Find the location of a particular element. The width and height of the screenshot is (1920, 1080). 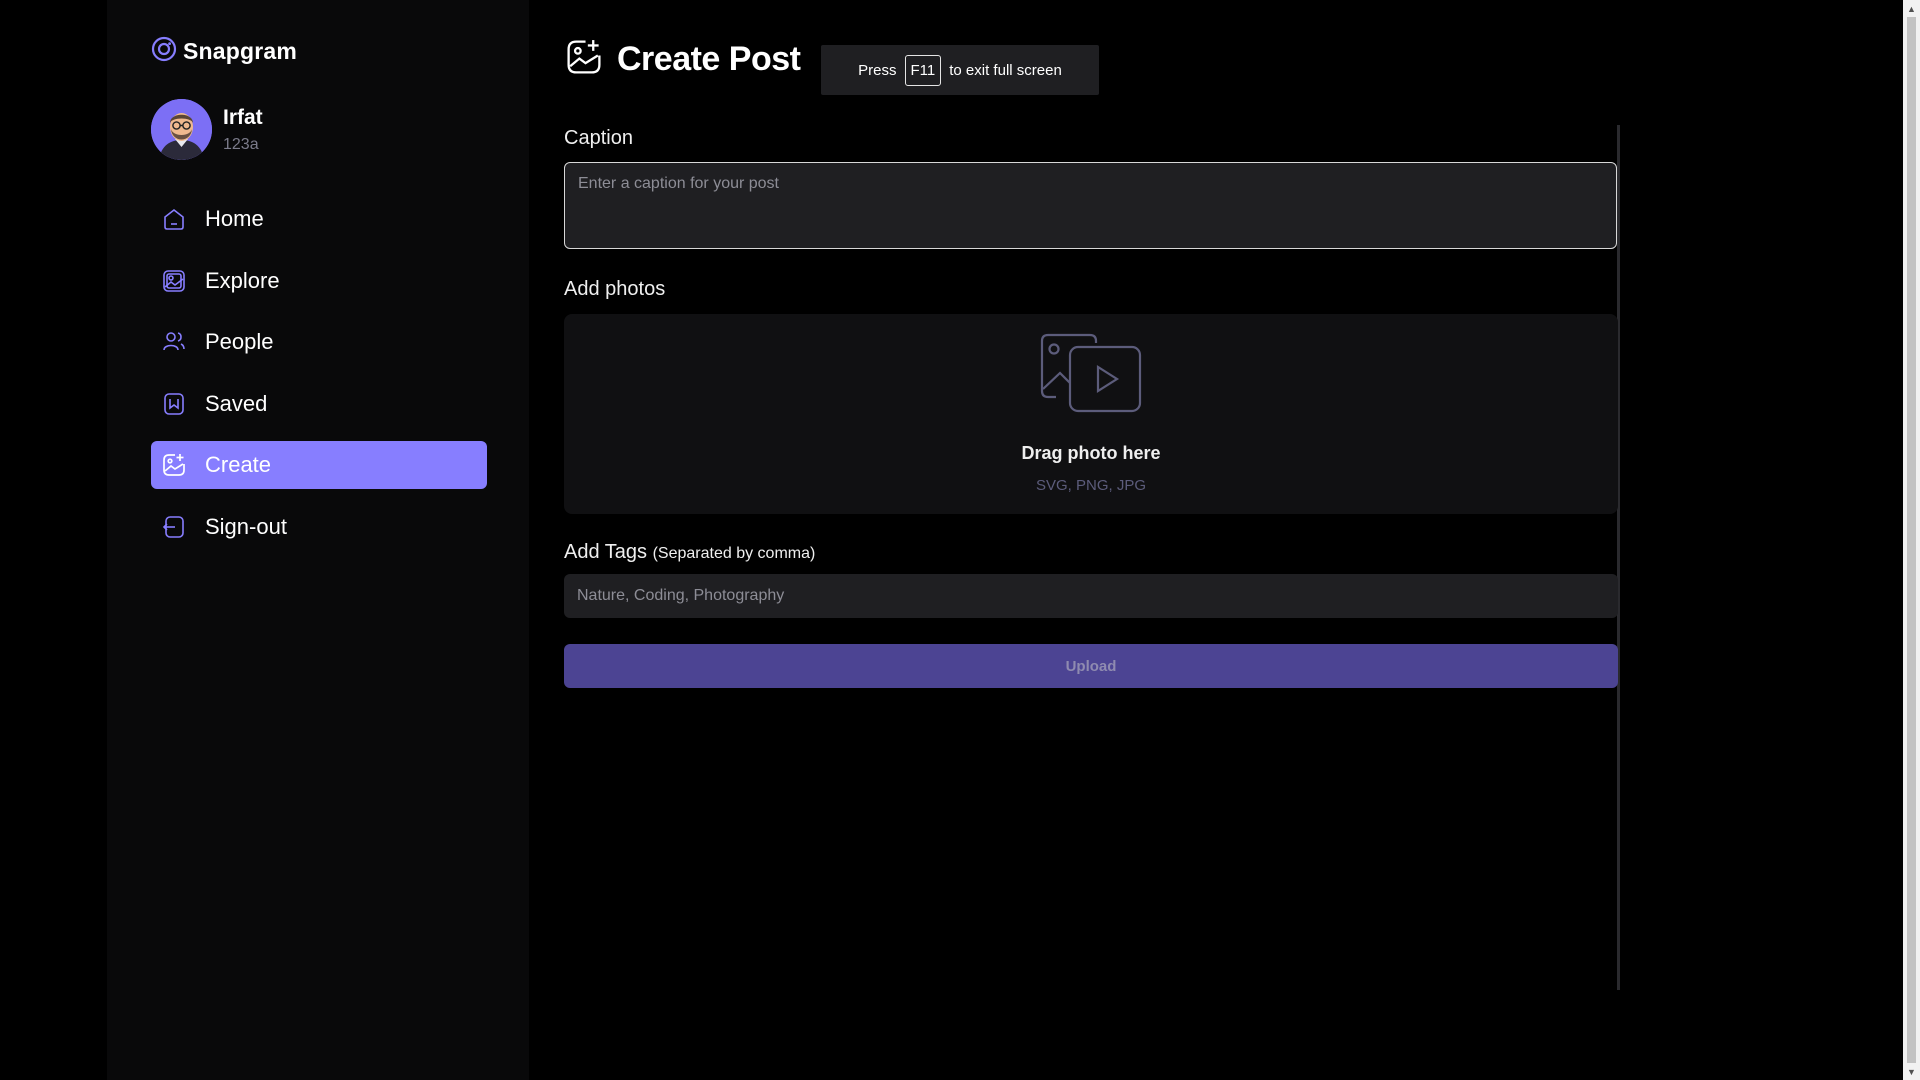

camera-ring-icon is located at coordinates (164, 51).